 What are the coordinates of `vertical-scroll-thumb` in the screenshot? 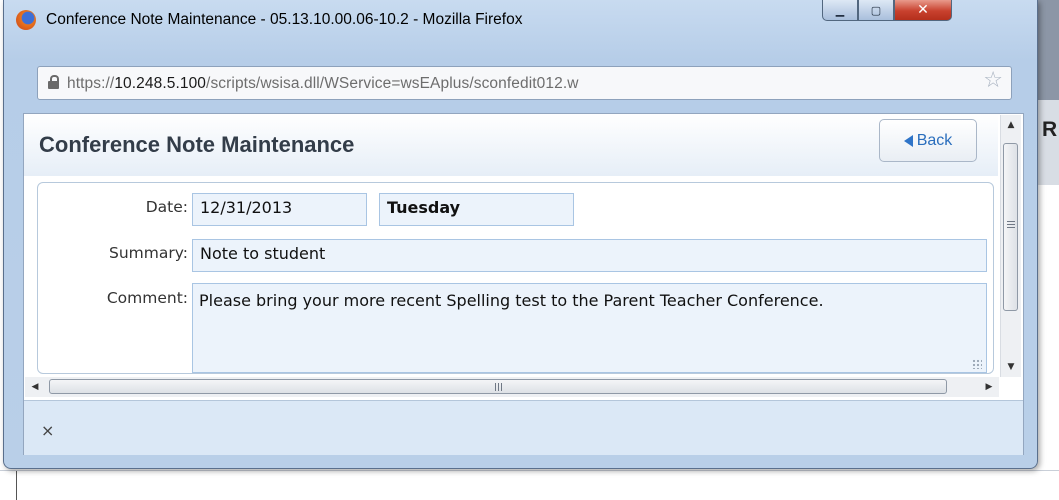 It's located at (1010, 227).